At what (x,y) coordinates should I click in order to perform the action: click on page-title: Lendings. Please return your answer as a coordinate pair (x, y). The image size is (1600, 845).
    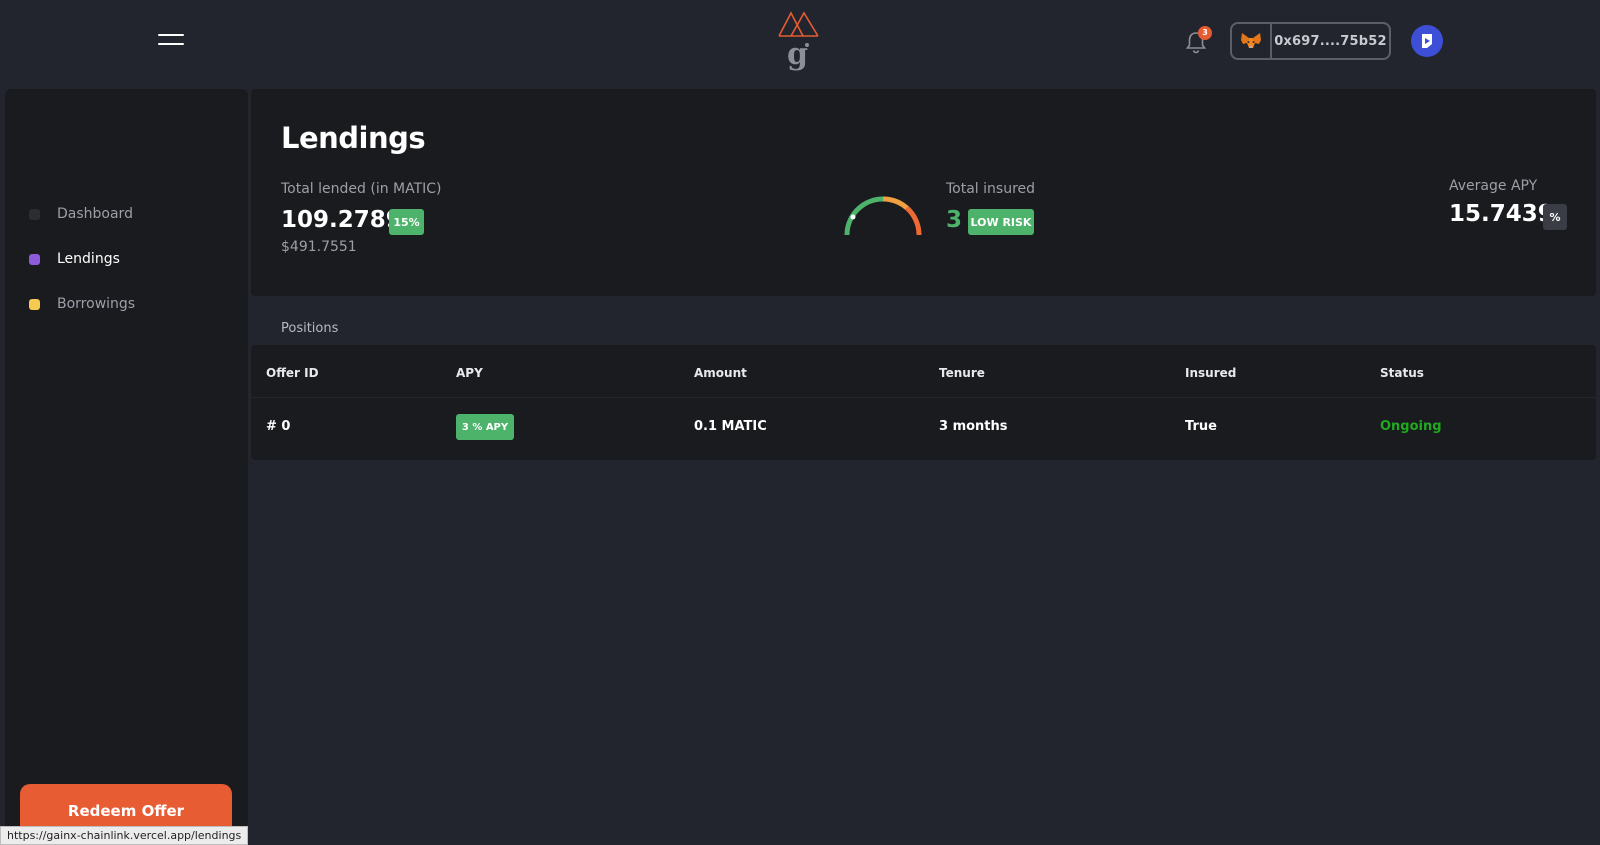
    Looking at the image, I should click on (353, 138).